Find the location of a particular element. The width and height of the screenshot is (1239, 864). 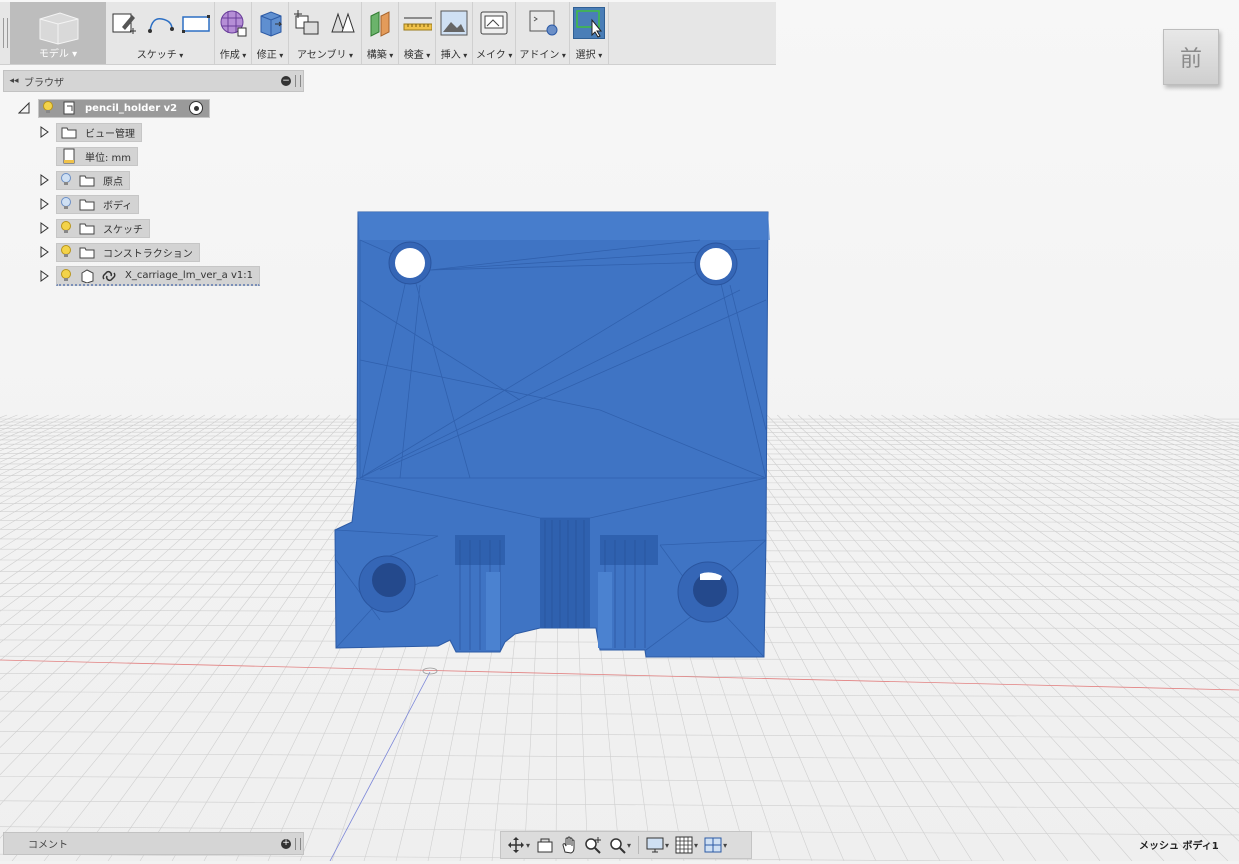

line-icon is located at coordinates (160, 23).